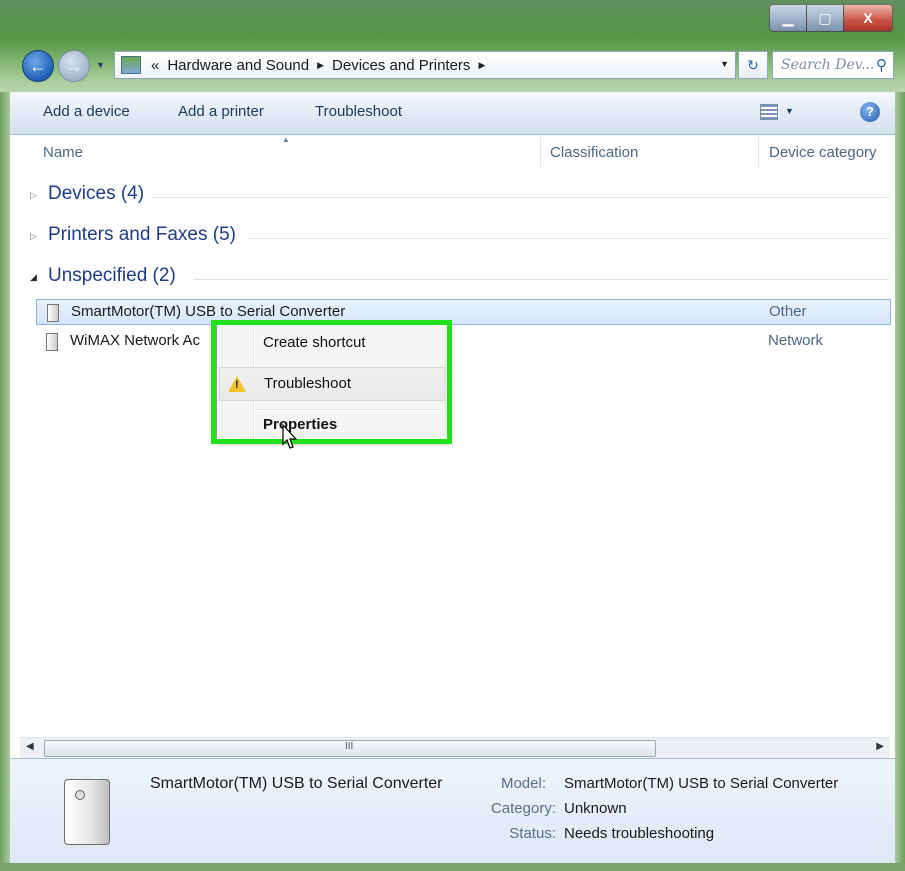 The width and height of the screenshot is (905, 871). What do you see at coordinates (701, 783) in the screenshot?
I see `details-model-value: SmartMotor(TM) USB to Serial Converter` at bounding box center [701, 783].